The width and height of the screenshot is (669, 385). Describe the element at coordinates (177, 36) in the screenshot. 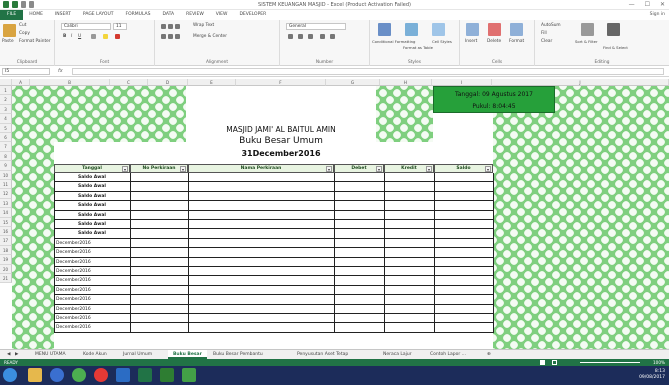

I see `align-right-icon` at that location.